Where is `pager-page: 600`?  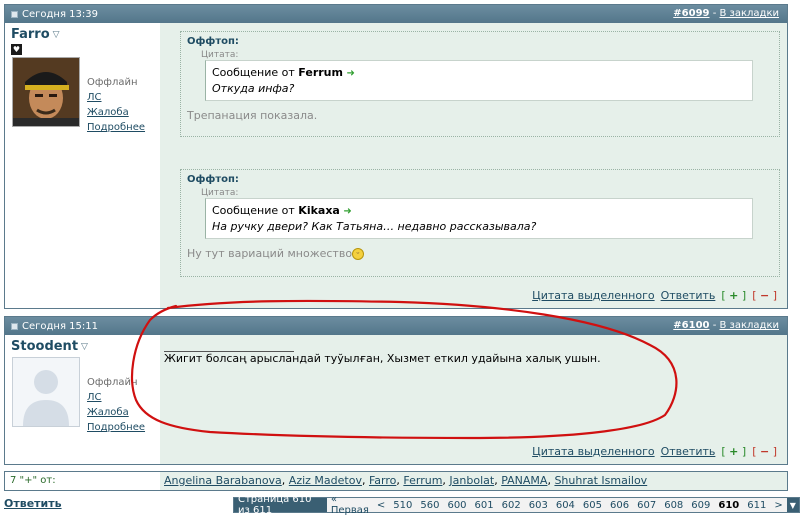
pager-page: 600 is located at coordinates (457, 505).